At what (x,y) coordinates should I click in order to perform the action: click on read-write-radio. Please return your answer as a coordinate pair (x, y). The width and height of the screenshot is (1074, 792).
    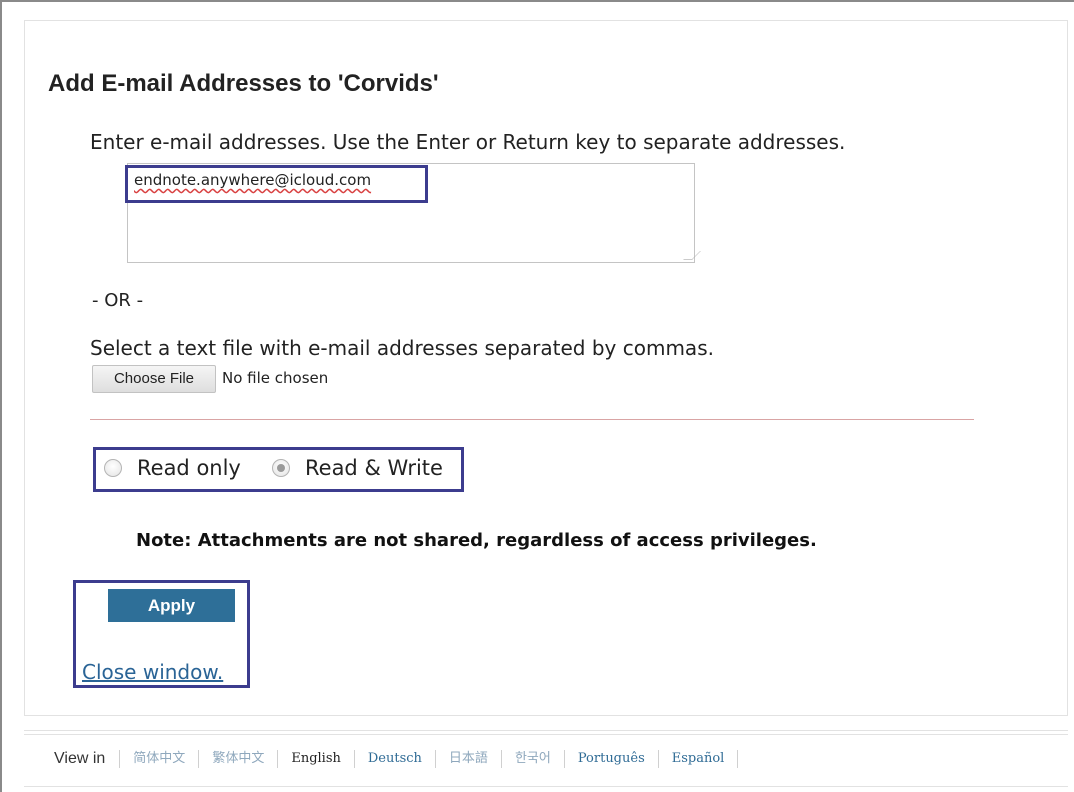
    Looking at the image, I should click on (281, 468).